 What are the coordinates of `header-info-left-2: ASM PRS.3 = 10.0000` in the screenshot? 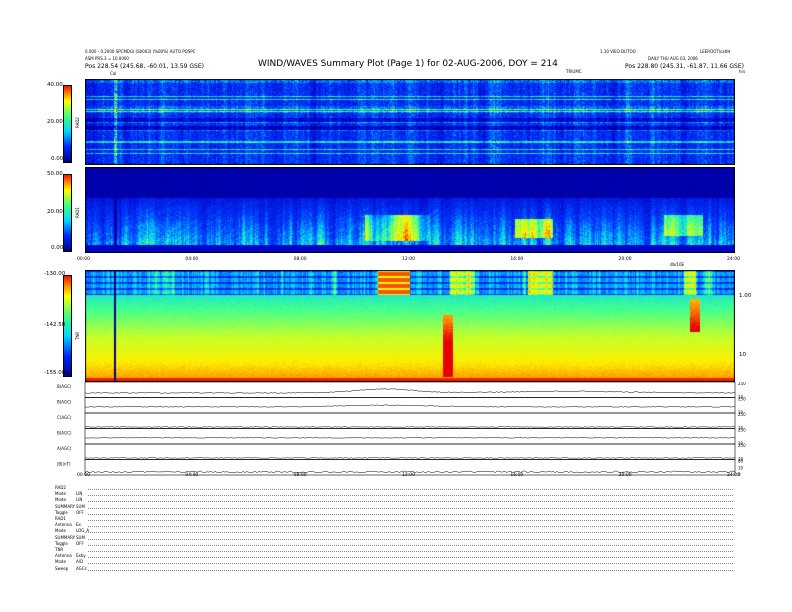 It's located at (107, 58).